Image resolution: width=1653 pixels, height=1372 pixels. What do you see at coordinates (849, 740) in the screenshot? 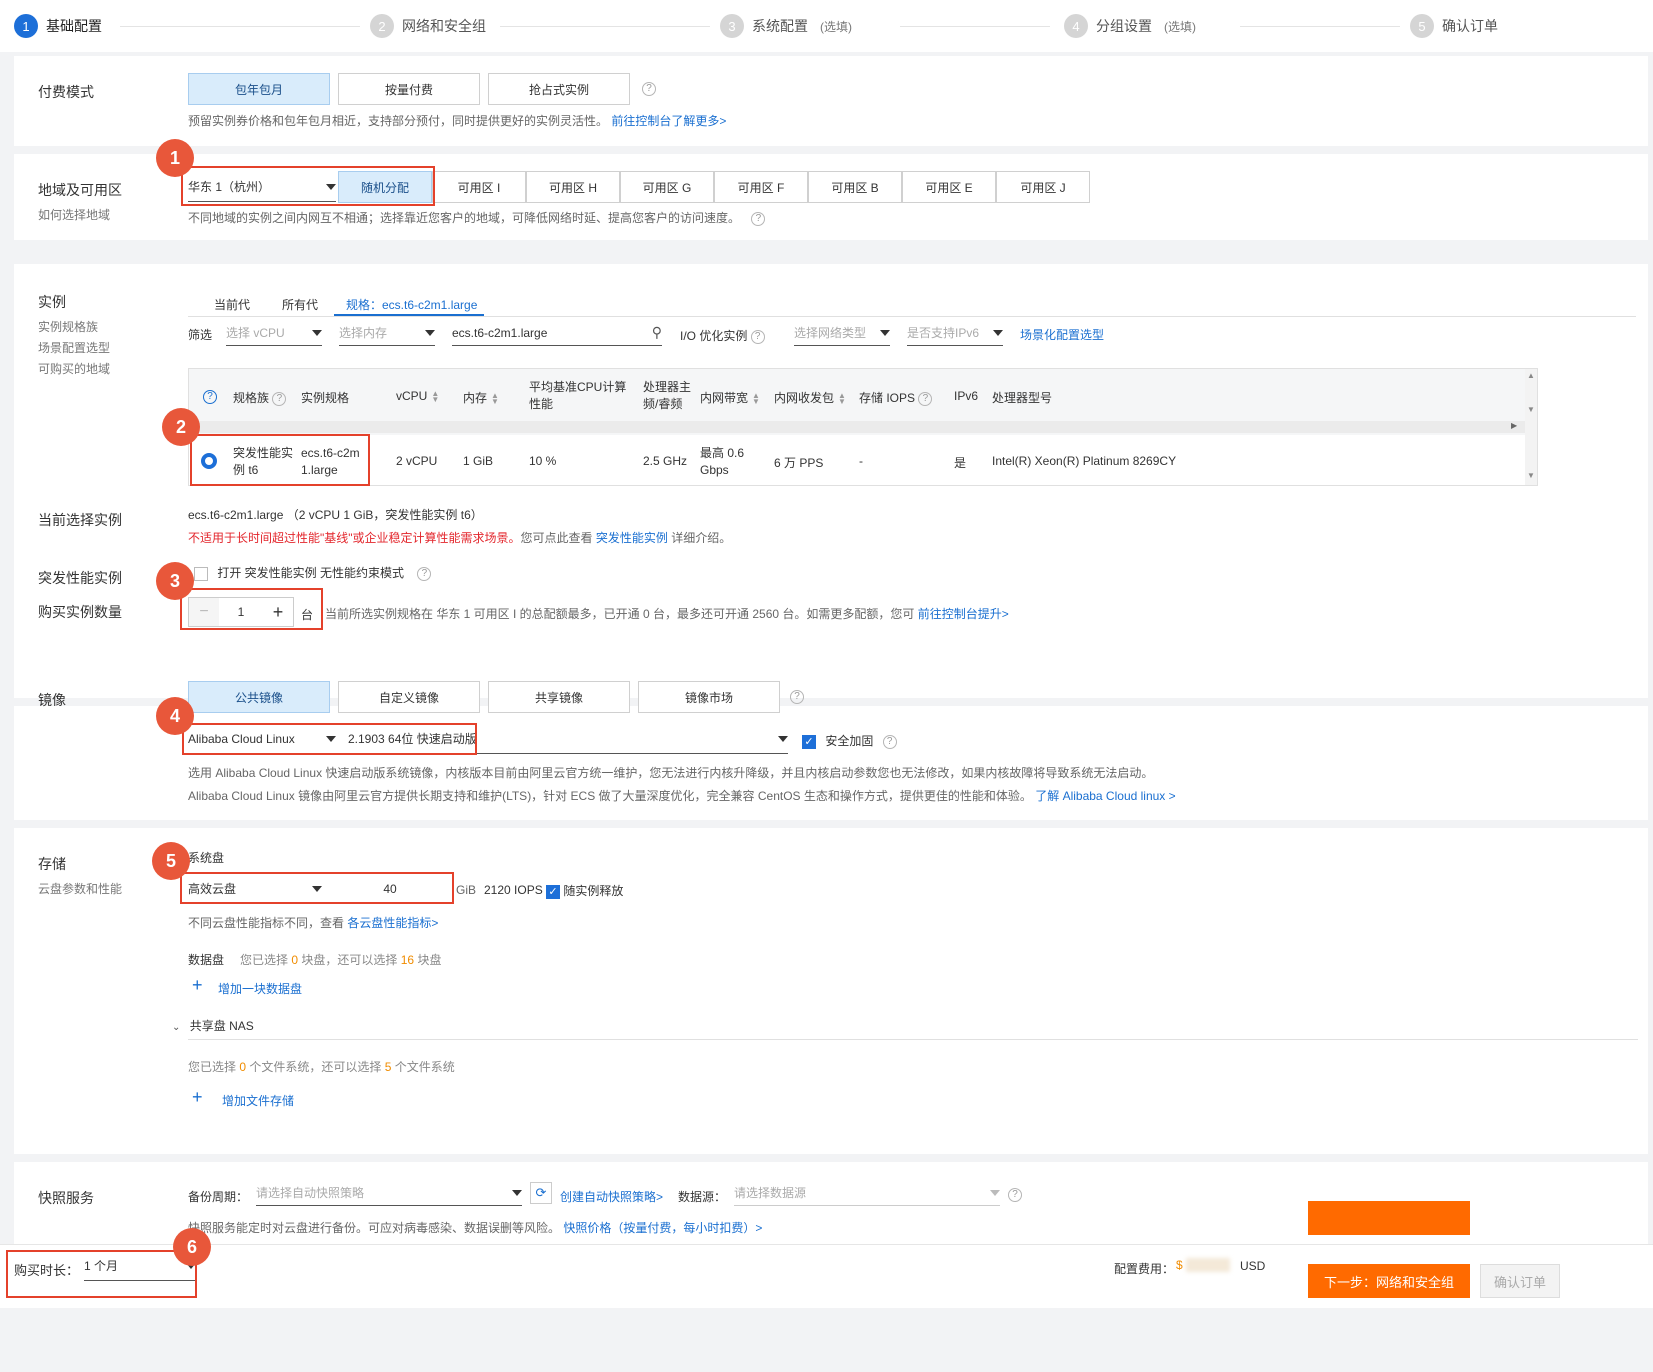
I see `security-hardening-option: ✓ 安全加固 ?` at bounding box center [849, 740].